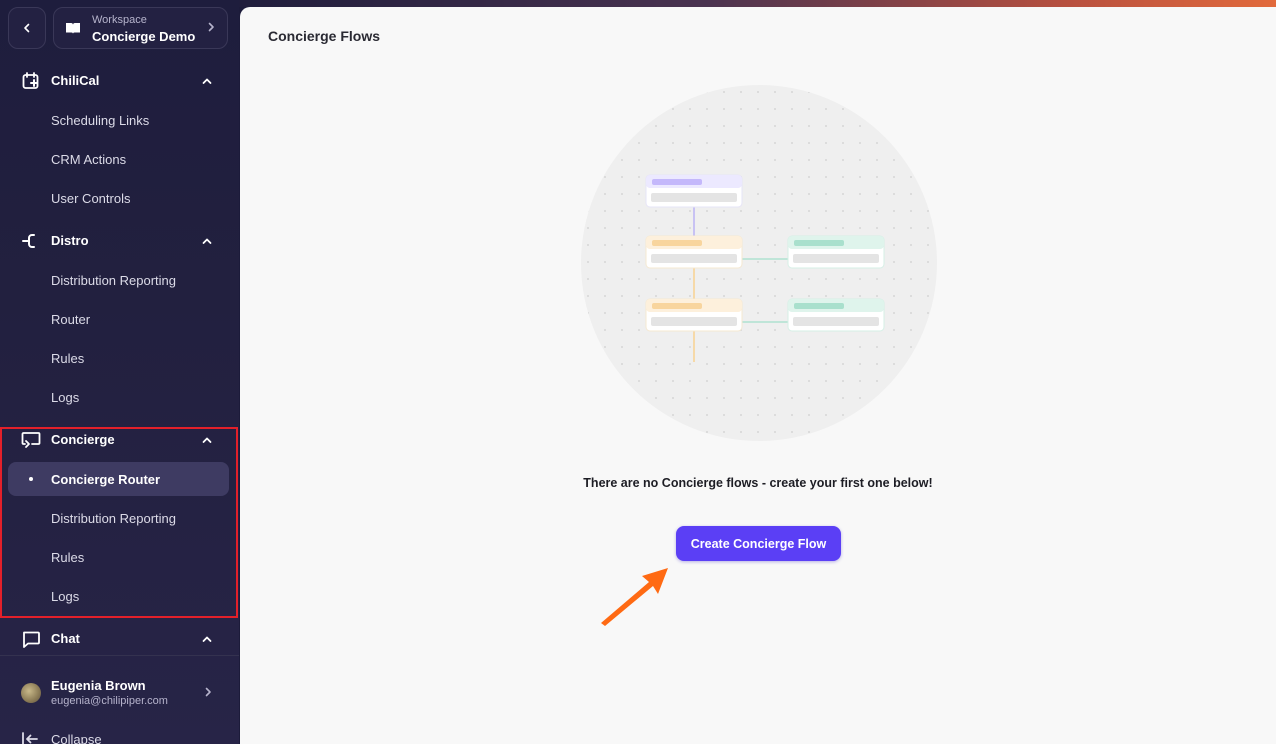 The image size is (1276, 744). I want to click on empty-flows-illustration, so click(759, 263).